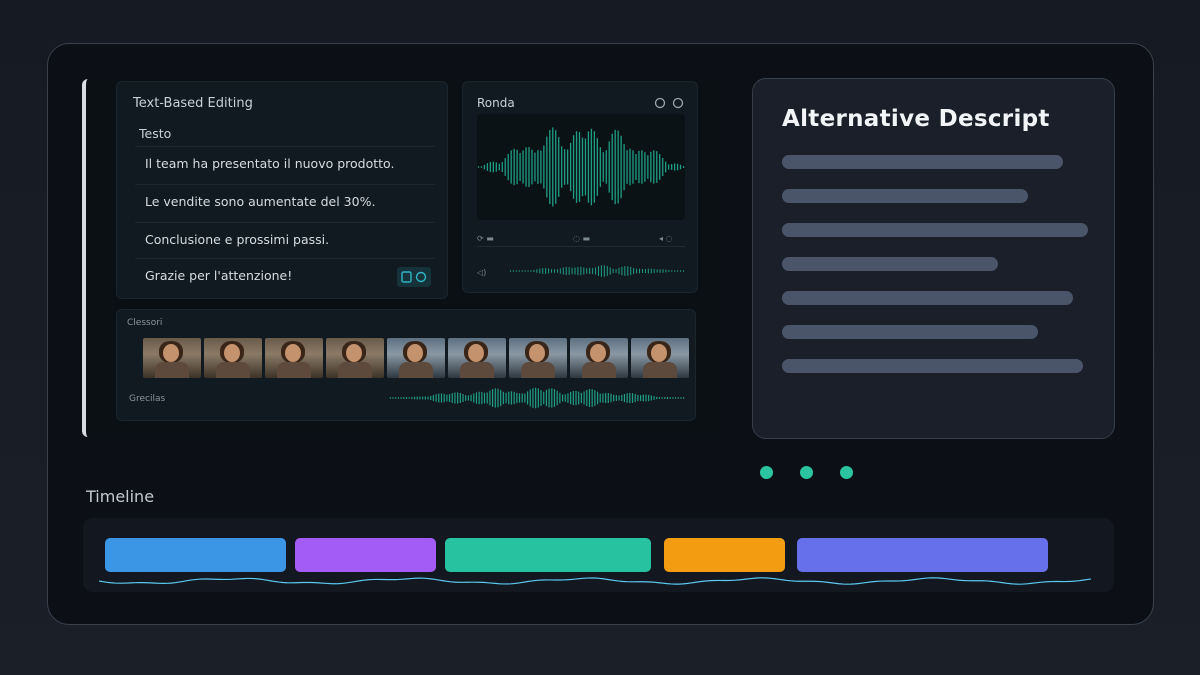  Describe the element at coordinates (147, 399) in the screenshot. I see `track-label-audio: Grecilas` at that location.